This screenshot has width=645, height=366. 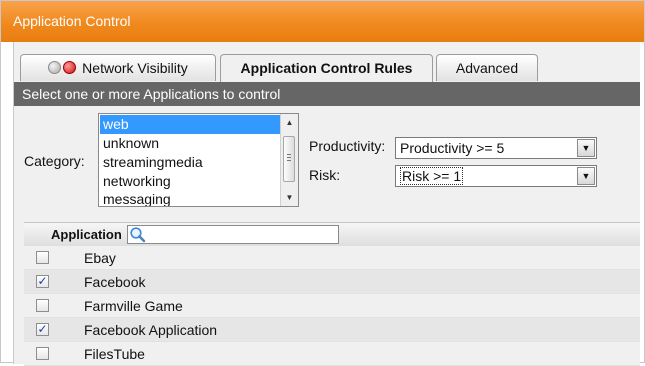 I want to click on tab-advanced-label: Advanced, so click(x=487, y=68).